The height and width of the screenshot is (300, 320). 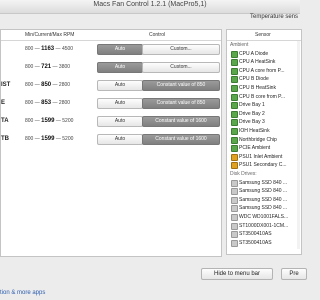 I want to click on sensor-item: CPU A Diode, so click(x=264, y=54).